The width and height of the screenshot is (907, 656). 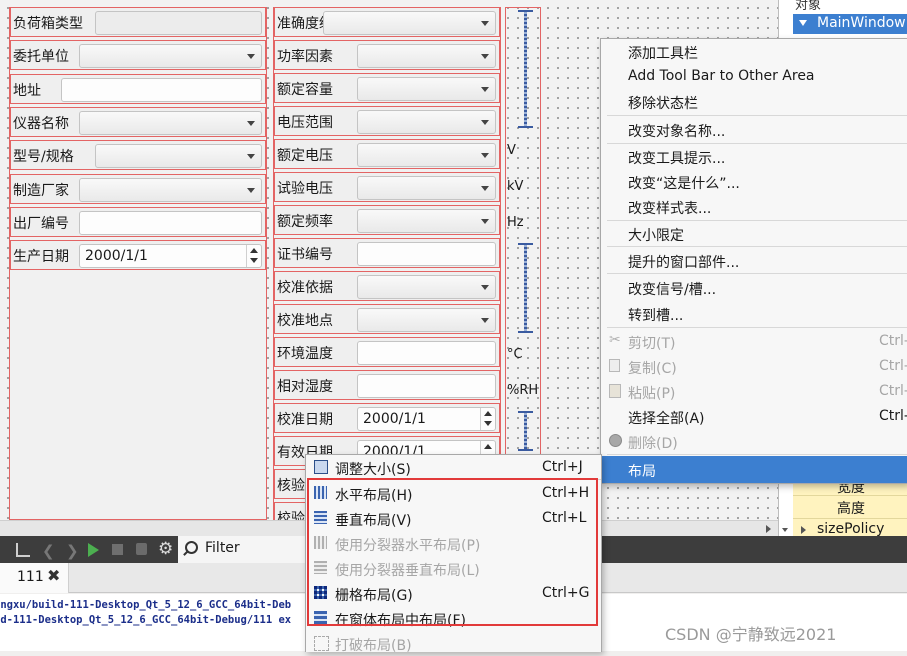 I want to click on field-label: 电压范围, so click(x=305, y=123).